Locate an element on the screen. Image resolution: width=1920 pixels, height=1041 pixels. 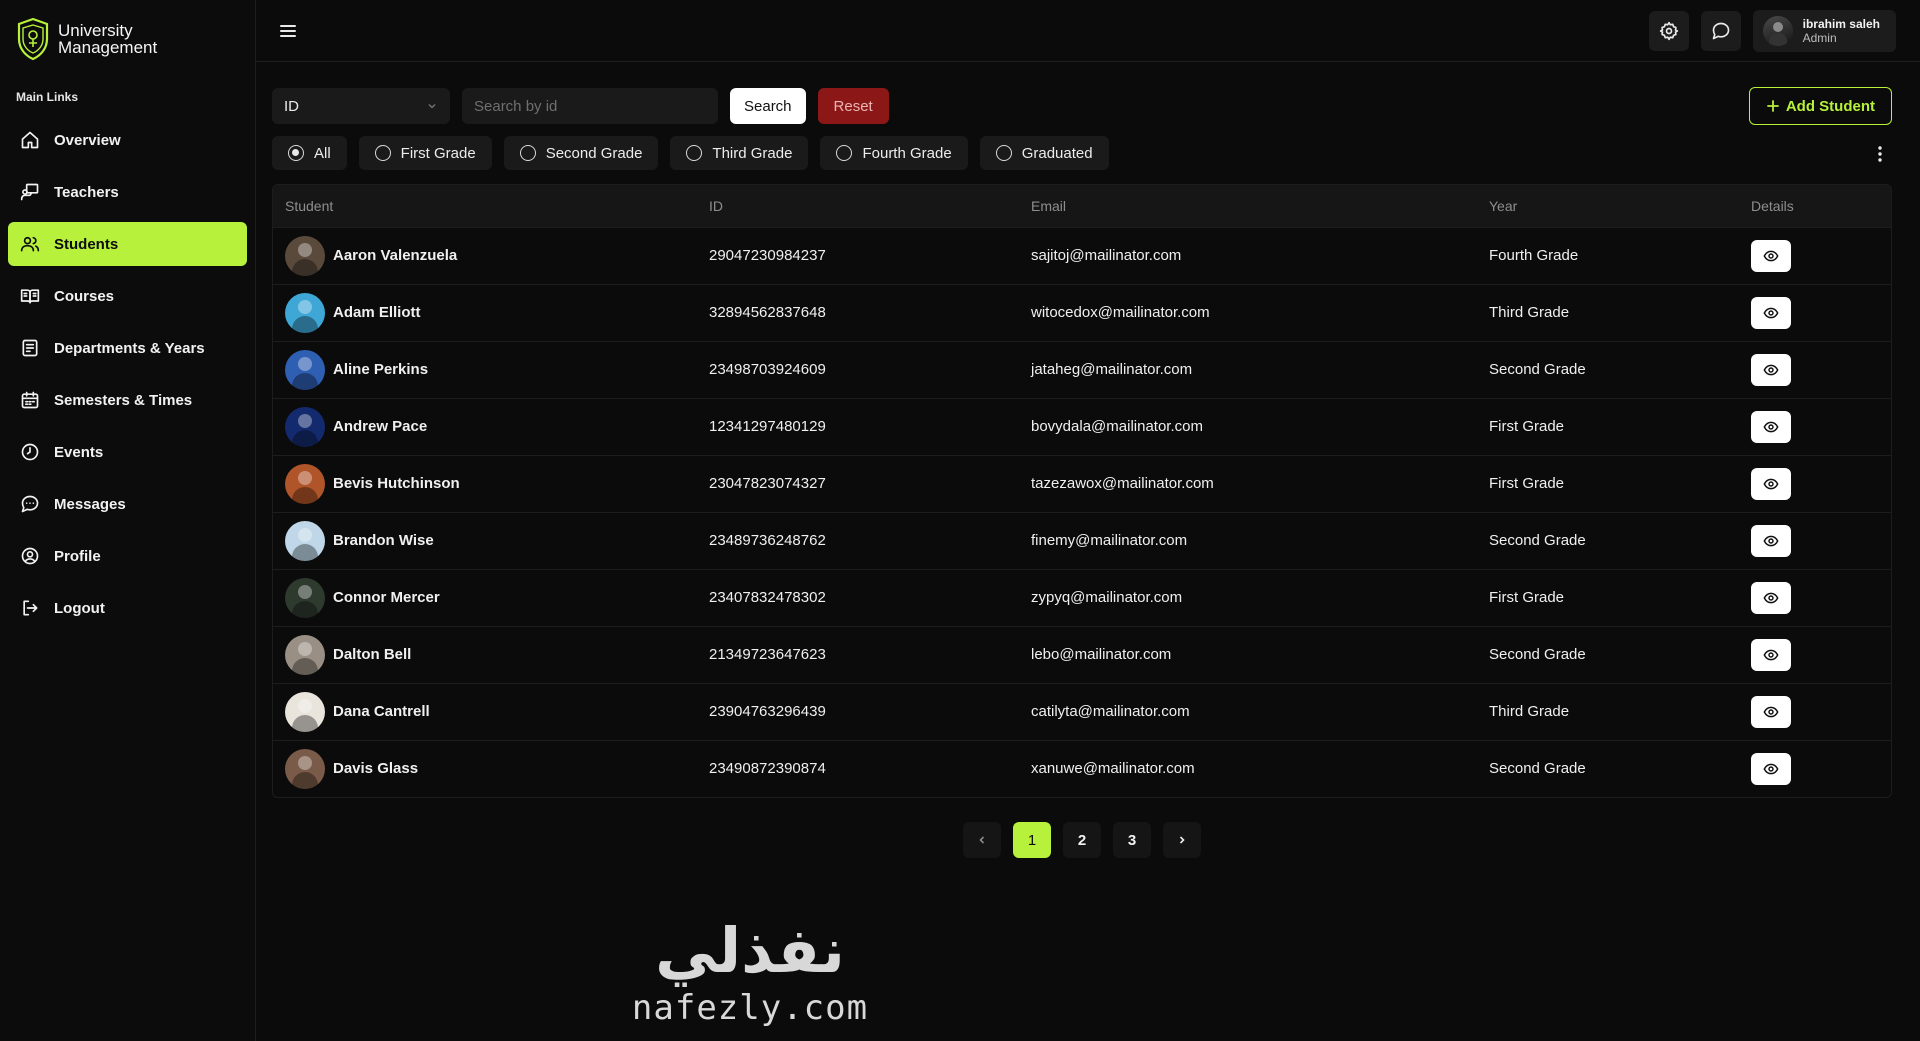
column-header-email: Email is located at coordinates (1049, 205).